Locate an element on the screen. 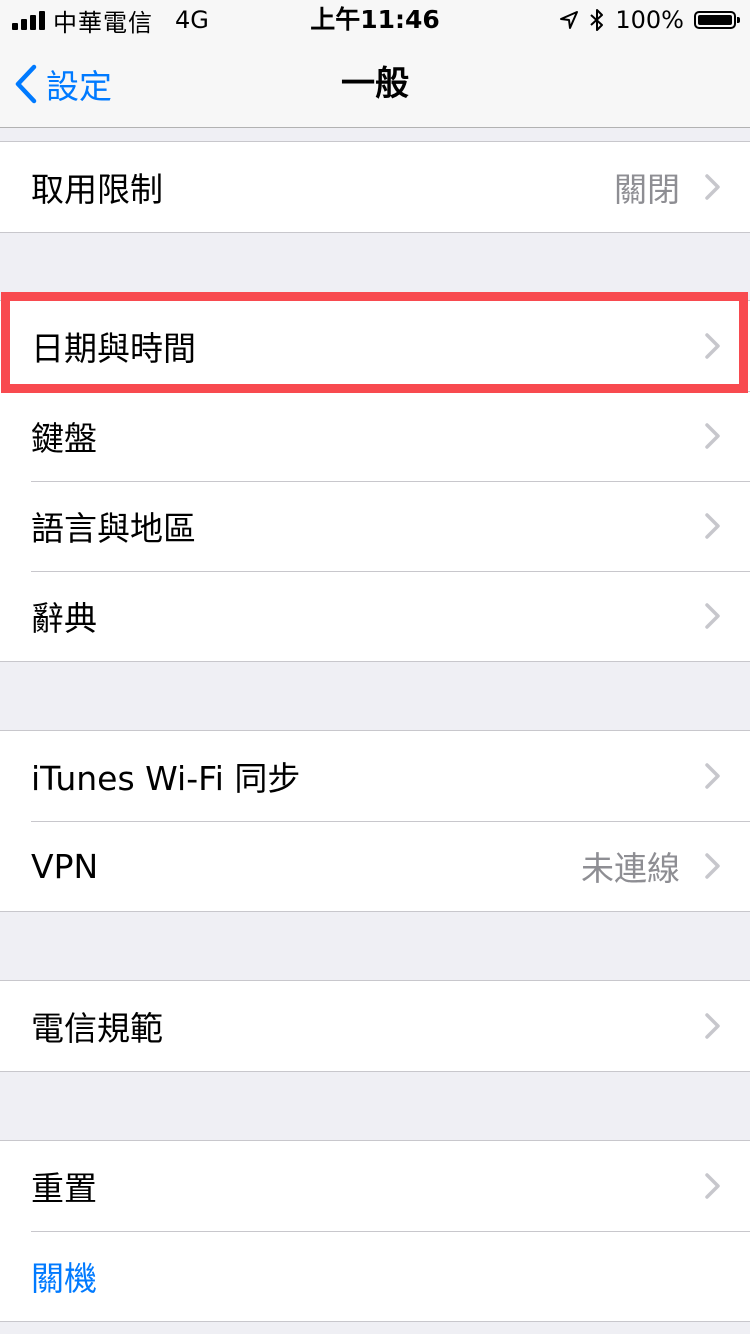 The image size is (750, 1334). row-detail: 關閉 is located at coordinates (647, 189).